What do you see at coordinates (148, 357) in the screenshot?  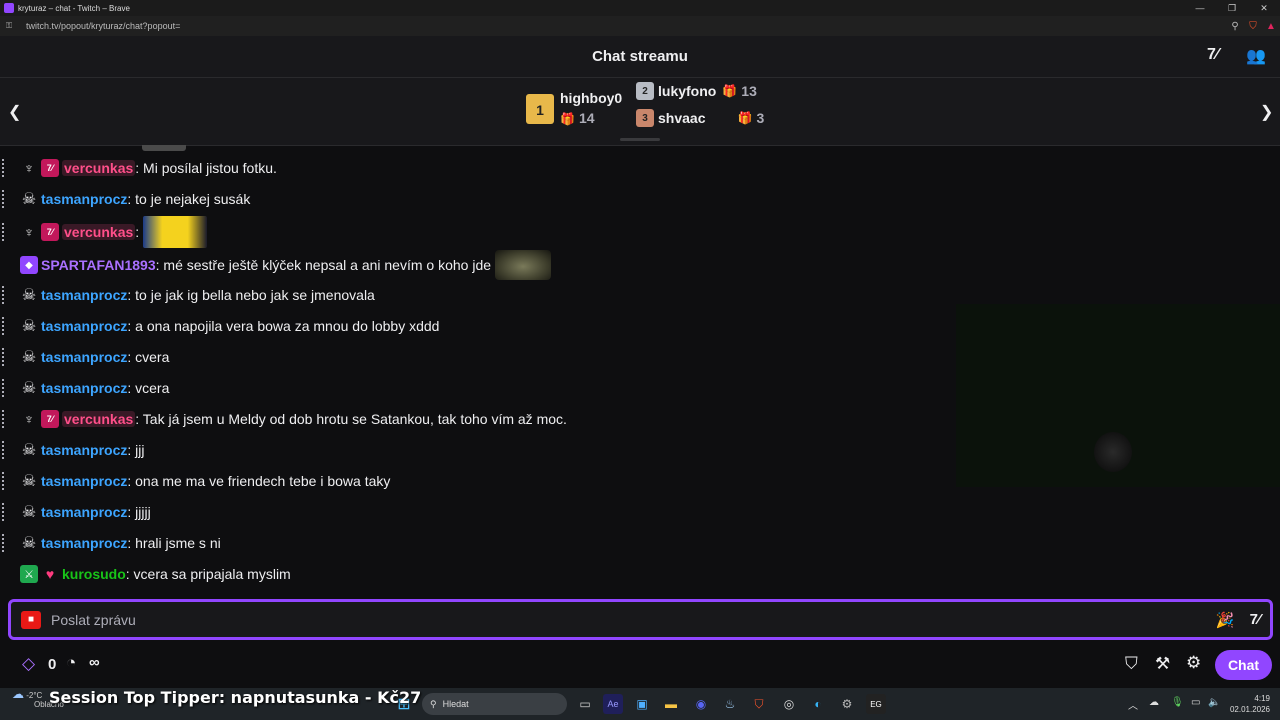 I see `message-text: : cvera` at bounding box center [148, 357].